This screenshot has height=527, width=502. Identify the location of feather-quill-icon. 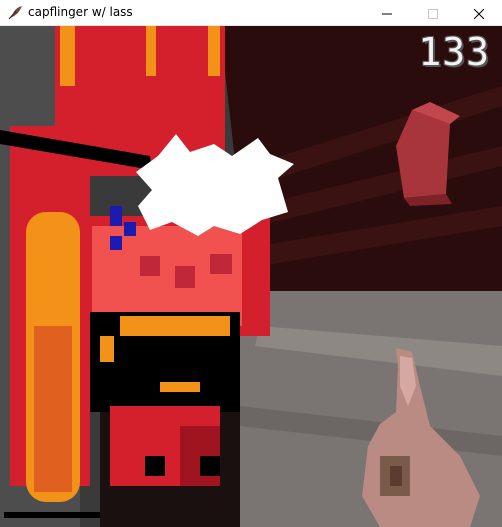
(15, 13).